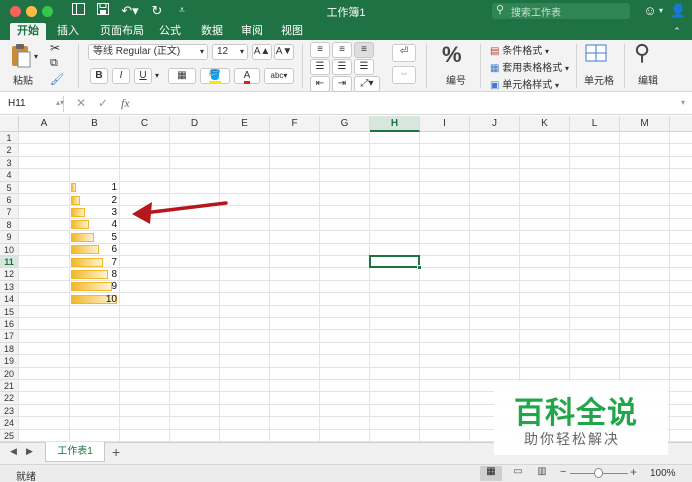  I want to click on close-window-button, so click(15, 11).